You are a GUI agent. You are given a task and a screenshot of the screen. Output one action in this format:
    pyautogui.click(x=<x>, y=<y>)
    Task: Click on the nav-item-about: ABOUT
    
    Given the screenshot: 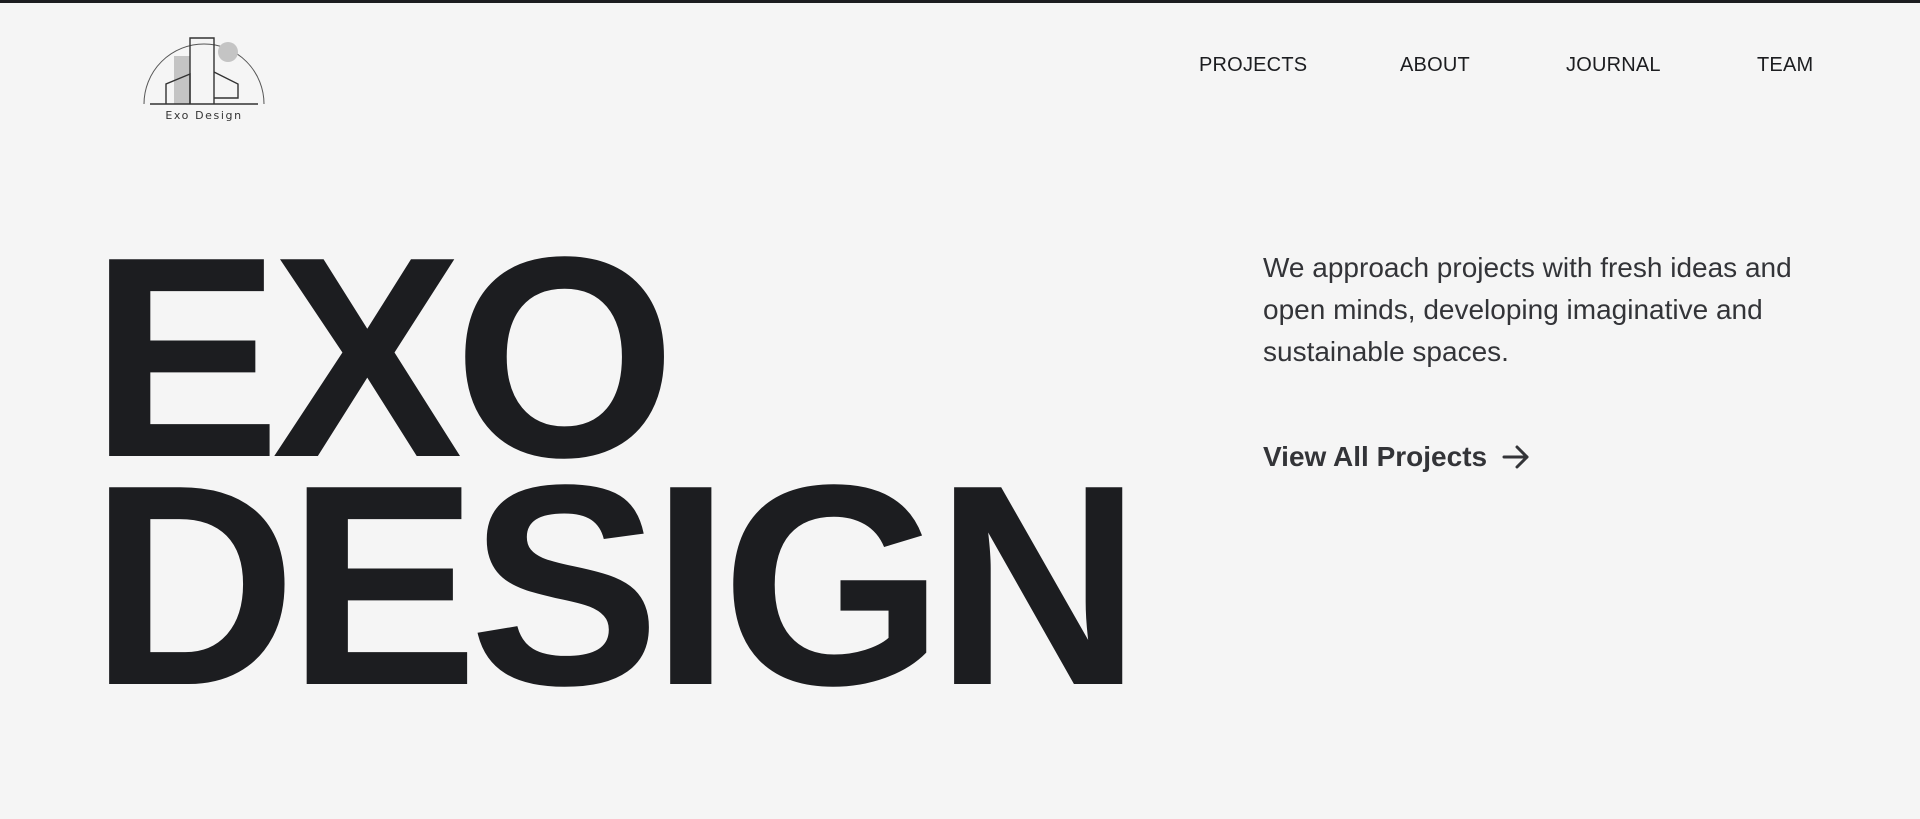 What is the action you would take?
    pyautogui.click(x=1435, y=65)
    